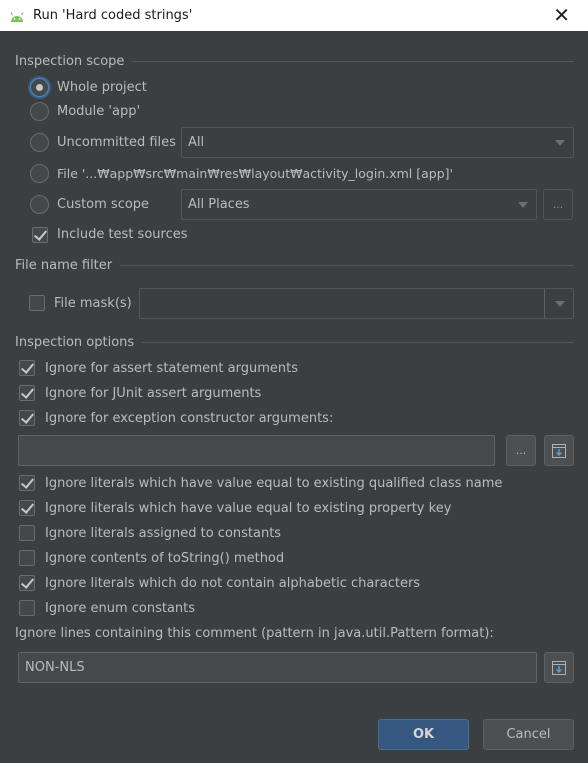 This screenshot has width=588, height=763. I want to click on custom-scope-combo: All Places, so click(359, 204).